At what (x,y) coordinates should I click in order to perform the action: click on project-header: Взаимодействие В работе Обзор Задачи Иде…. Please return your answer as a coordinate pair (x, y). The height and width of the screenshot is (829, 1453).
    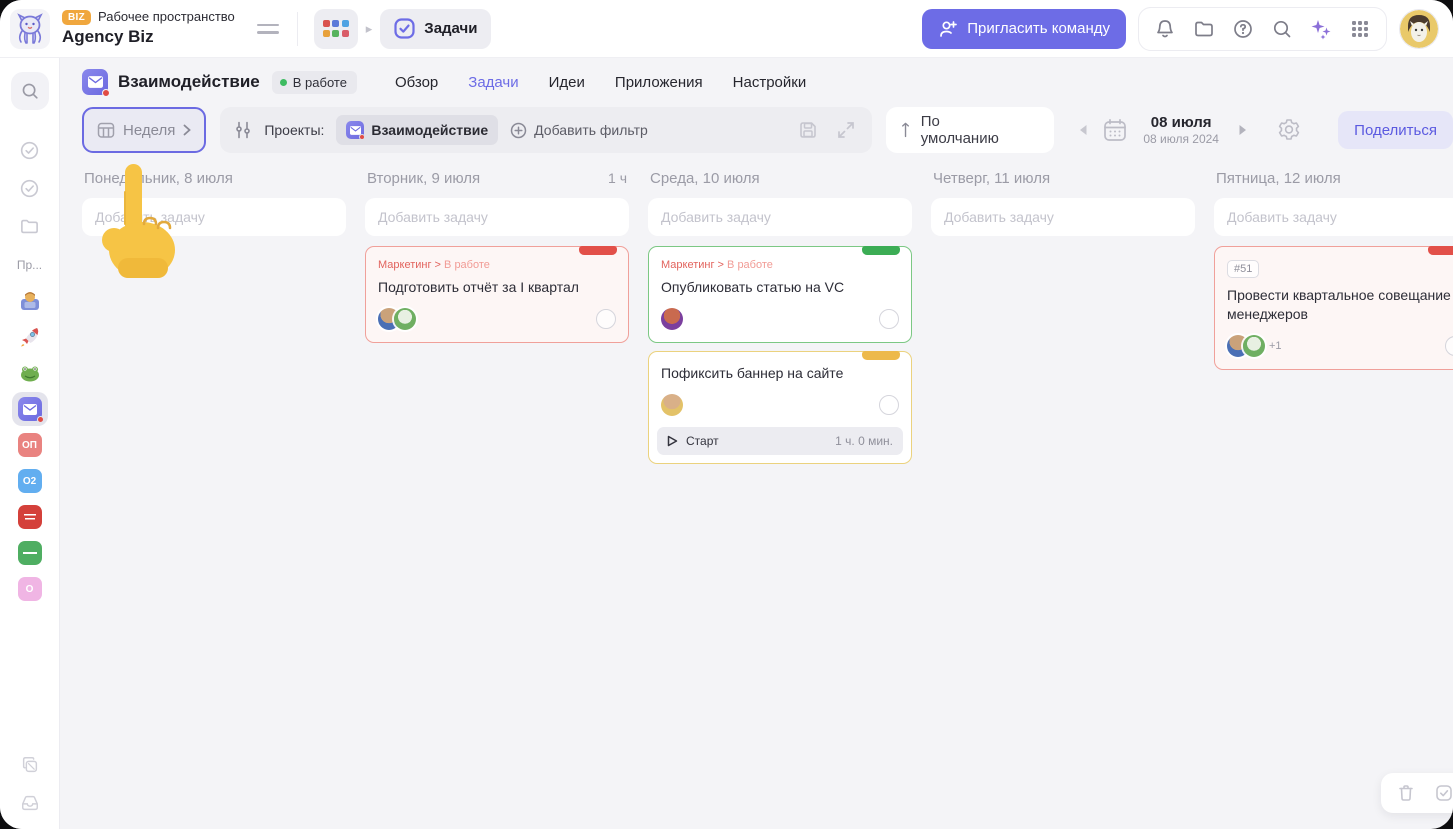
    Looking at the image, I should click on (756, 82).